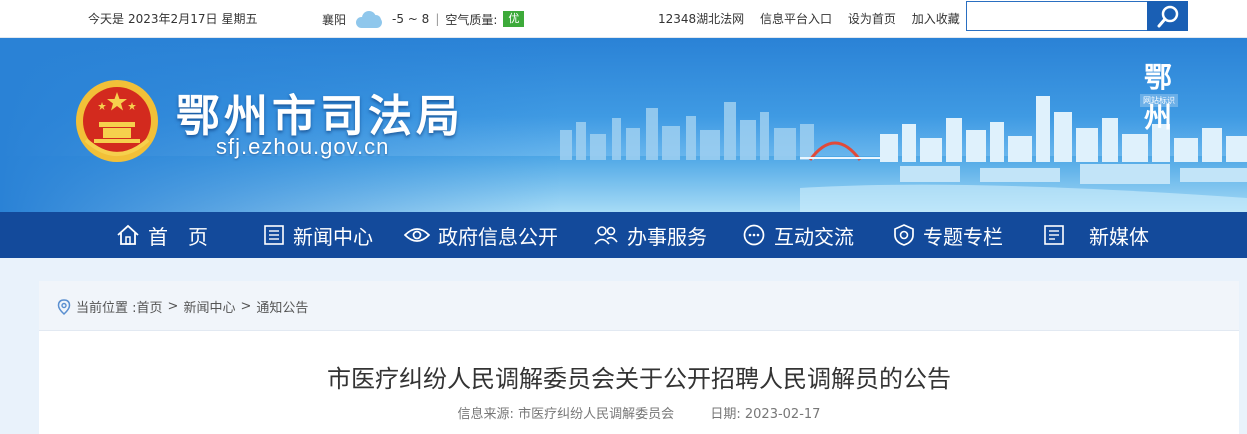 The height and width of the screenshot is (434, 1247). What do you see at coordinates (282, 306) in the screenshot?
I see `breadcrumb-link-notices: 通知公告` at bounding box center [282, 306].